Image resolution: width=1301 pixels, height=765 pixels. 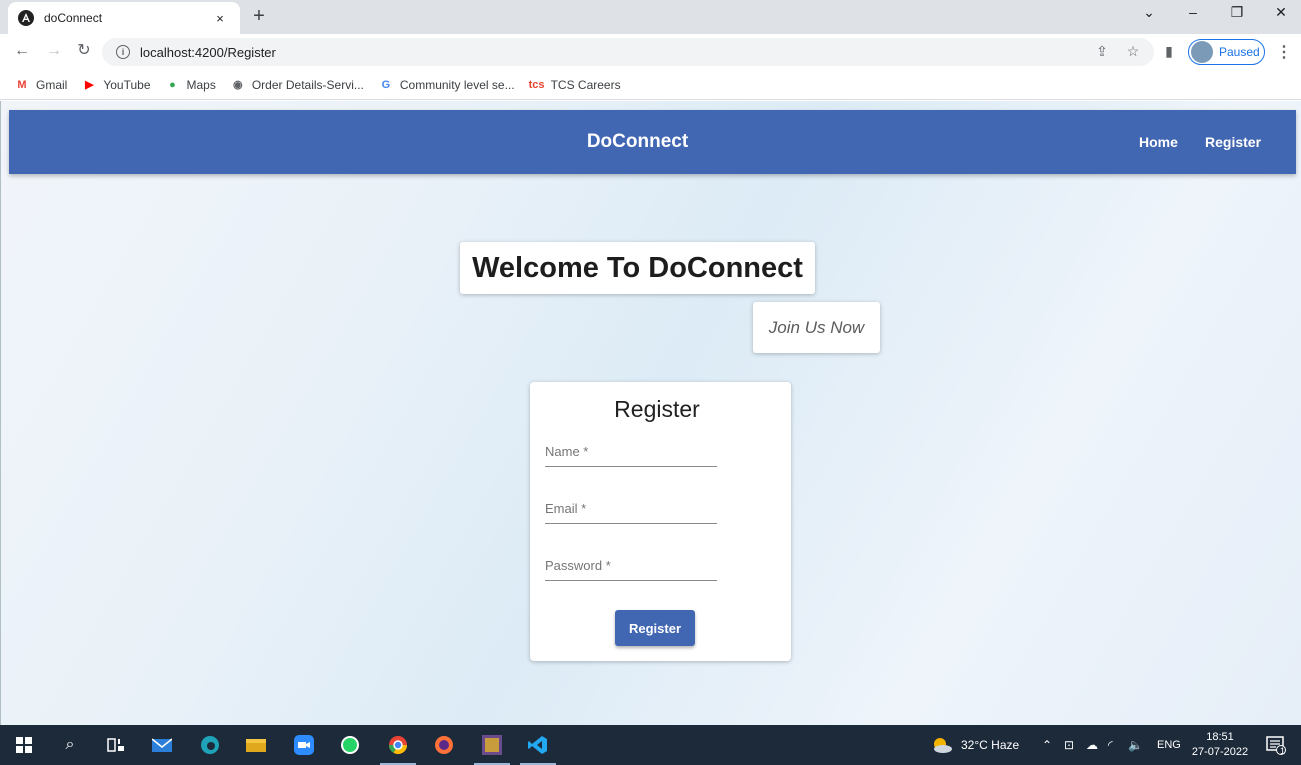 I want to click on bookmark-item: ● Maps, so click(x=190, y=85).